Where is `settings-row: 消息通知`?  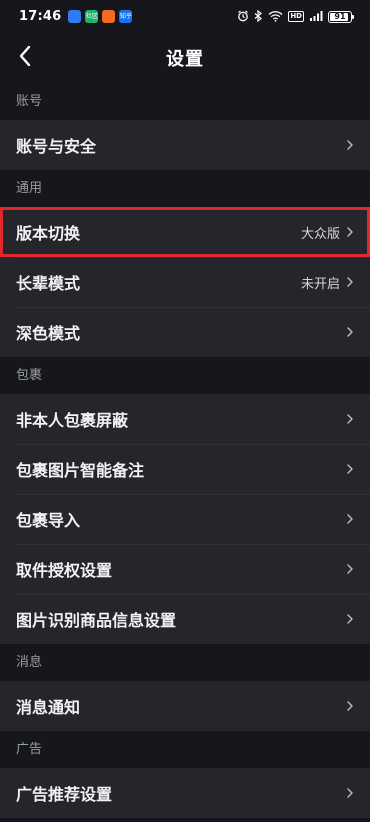
settings-row: 消息通知 is located at coordinates (185, 706).